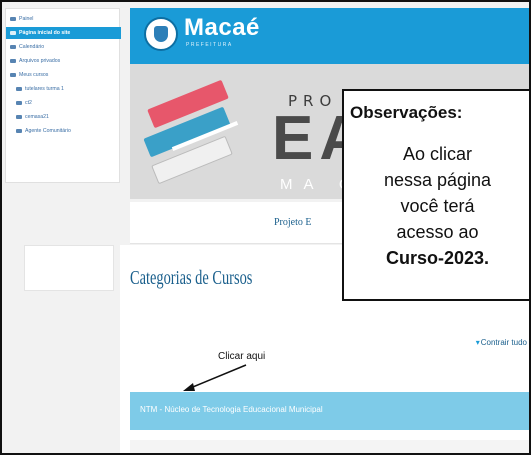 This screenshot has height=455, width=531. What do you see at coordinates (63, 75) in the screenshot?
I see `sidebar-item-my-courses: Meus cursos` at bounding box center [63, 75].